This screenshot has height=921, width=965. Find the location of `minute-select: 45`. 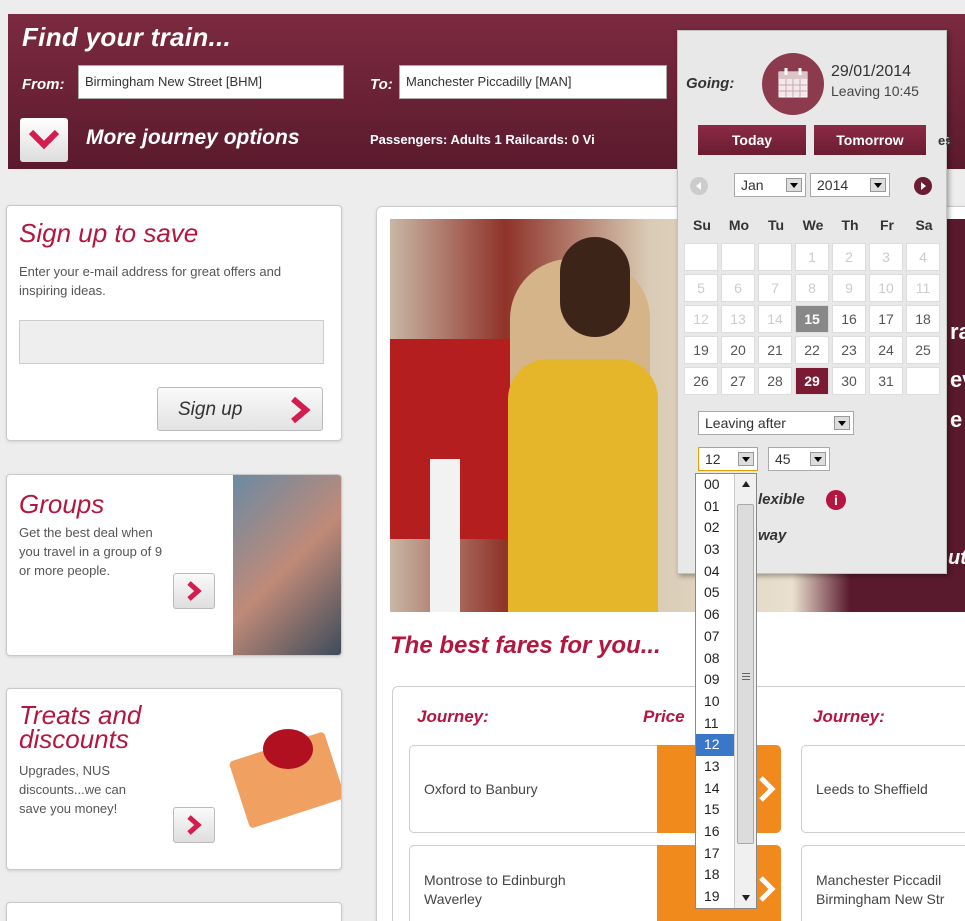

minute-select: 45 is located at coordinates (799, 459).